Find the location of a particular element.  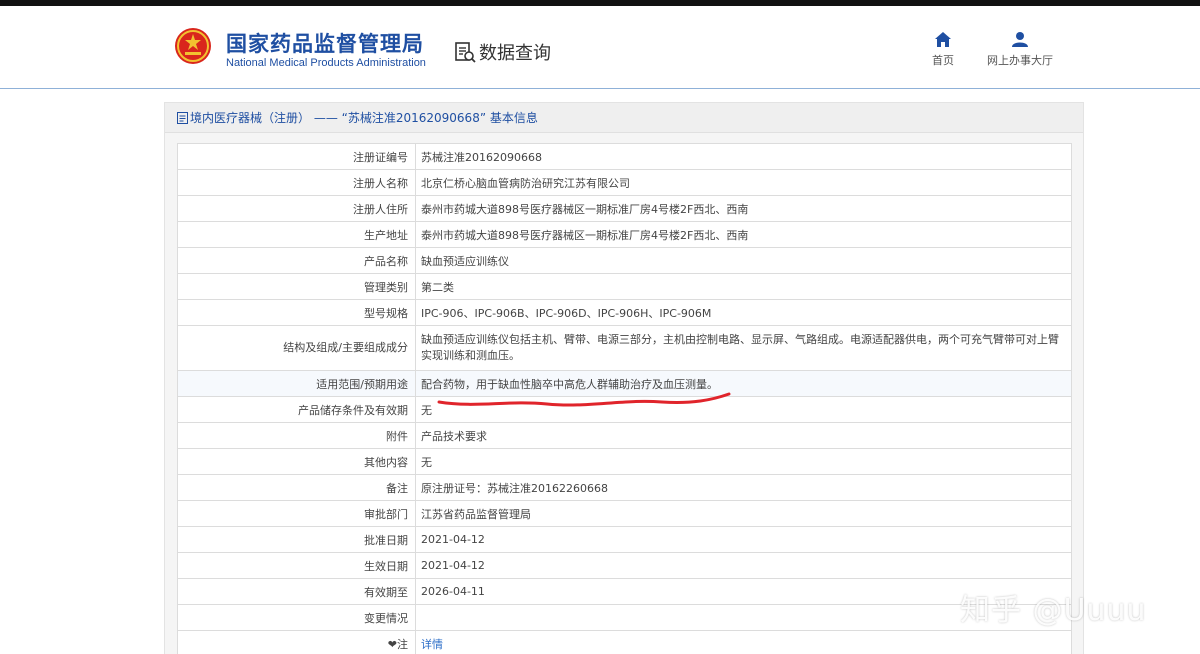

row-value: 第二类 is located at coordinates (743, 286).